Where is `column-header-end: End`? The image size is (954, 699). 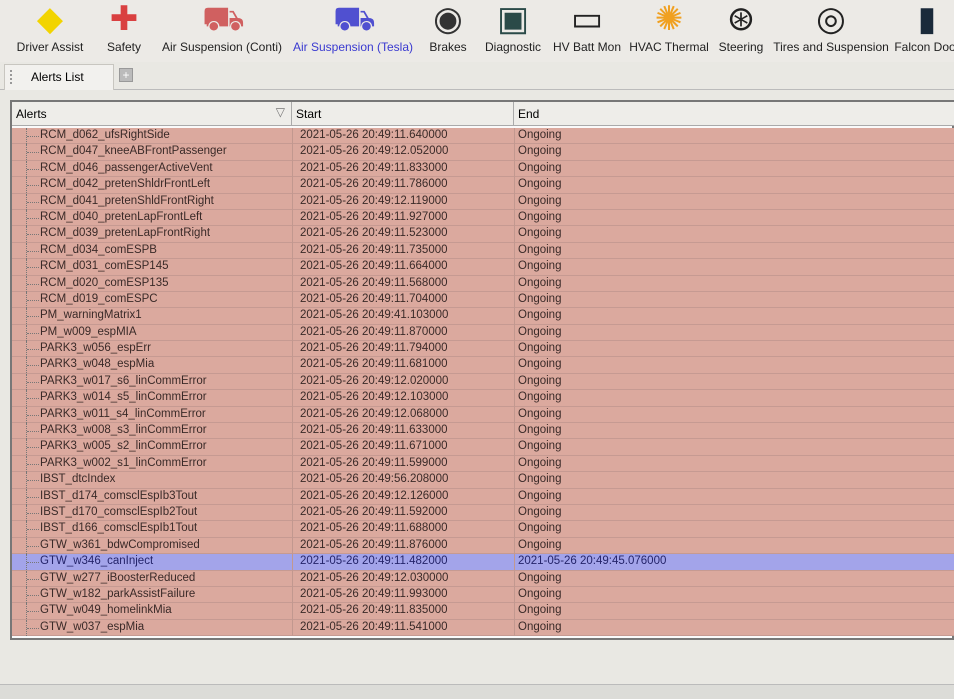 column-header-end: End is located at coordinates (734, 114).